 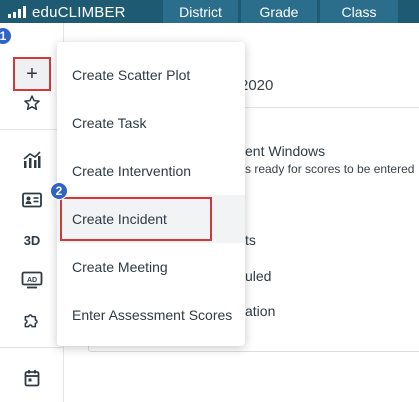 I want to click on analytics-chart-icon, so click(x=32, y=159).